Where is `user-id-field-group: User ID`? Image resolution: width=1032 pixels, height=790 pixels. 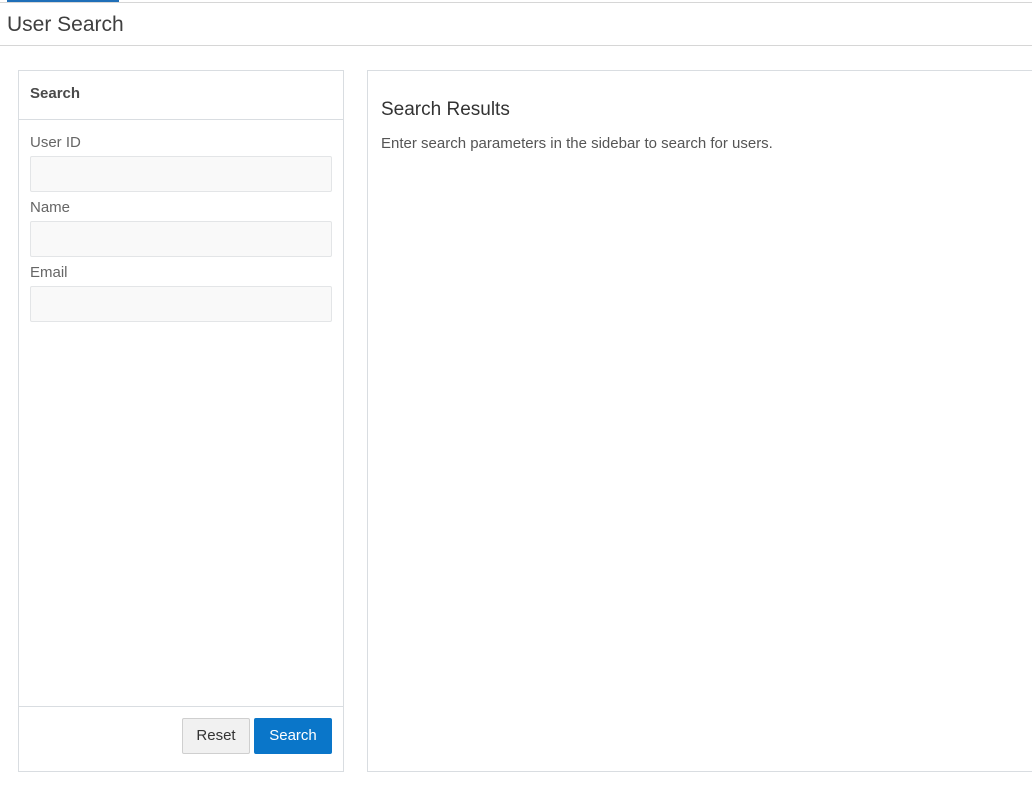
user-id-field-group: User ID is located at coordinates (181, 163).